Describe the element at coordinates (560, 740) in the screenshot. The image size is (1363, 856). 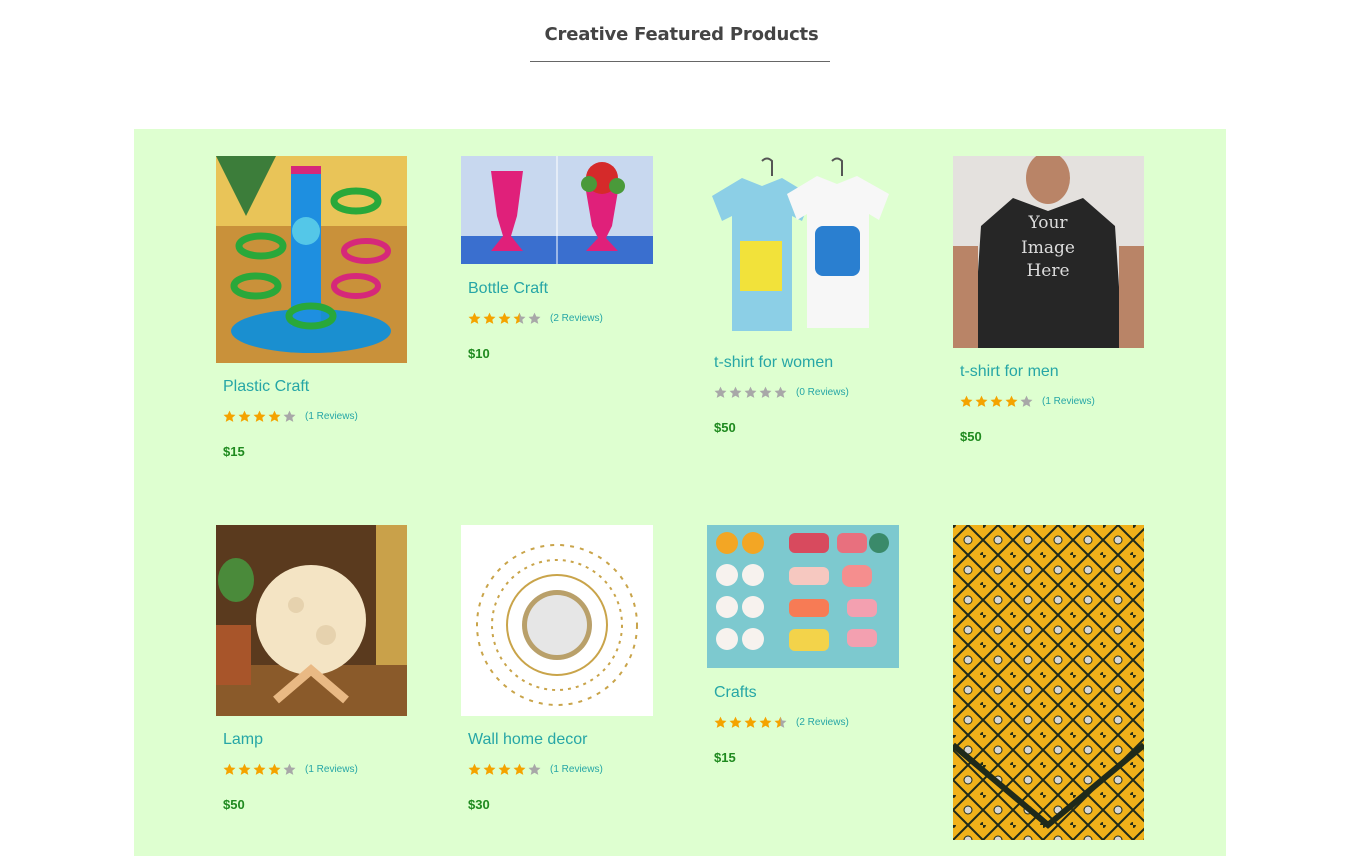
I see `product-name: Wall home decor` at that location.